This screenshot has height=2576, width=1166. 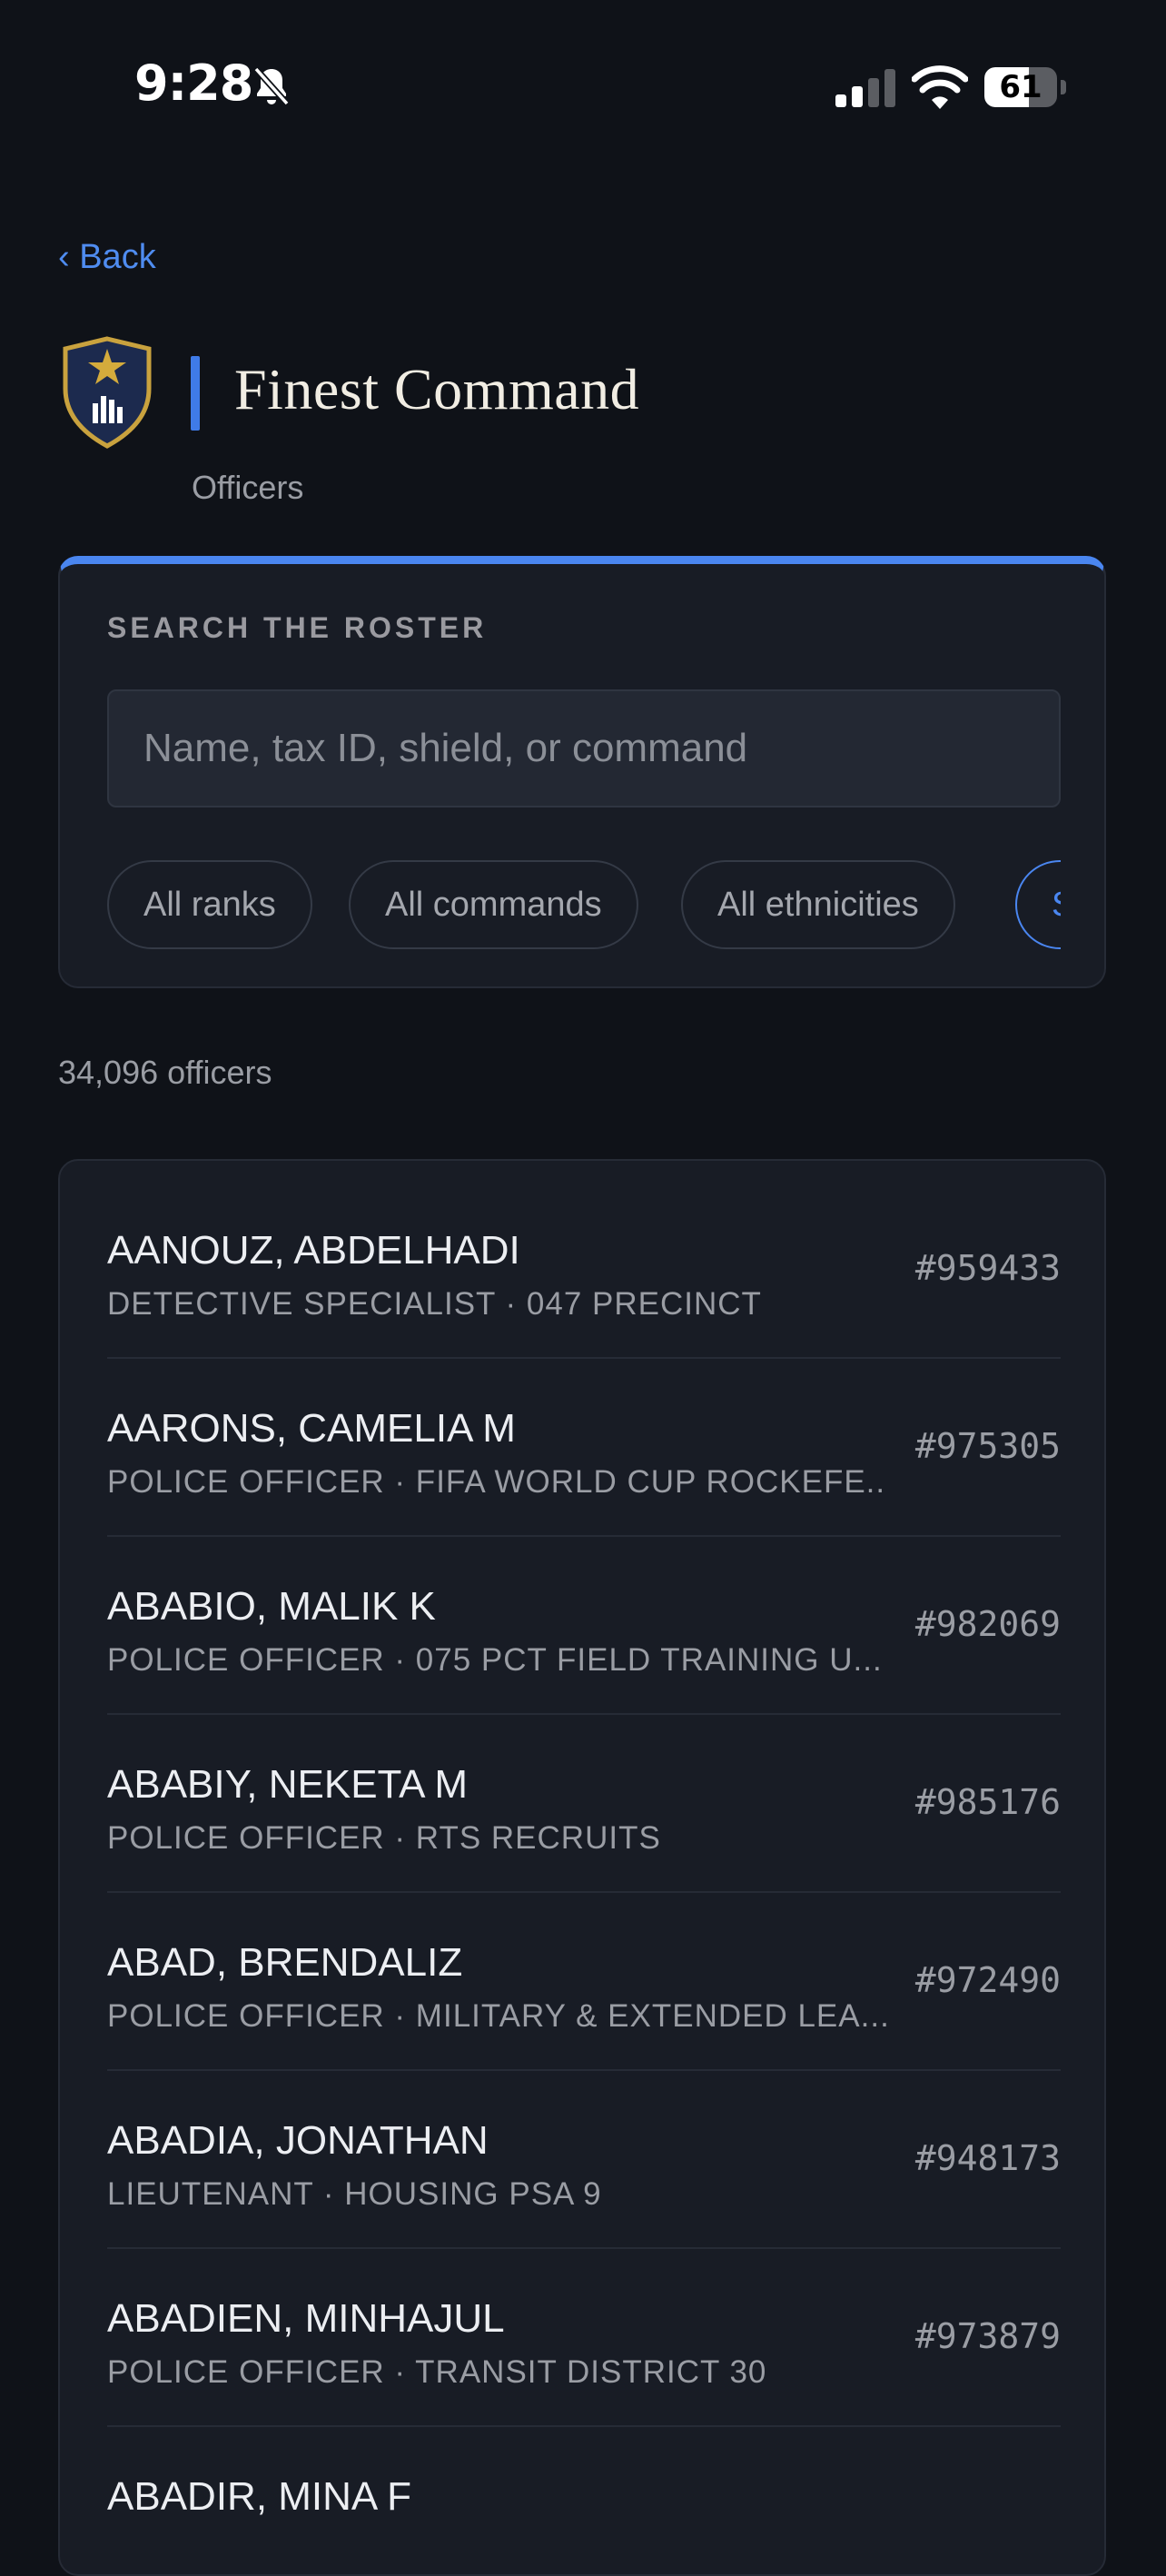 I want to click on officer-row: ABADIR, MINA F, so click(x=584, y=2499).